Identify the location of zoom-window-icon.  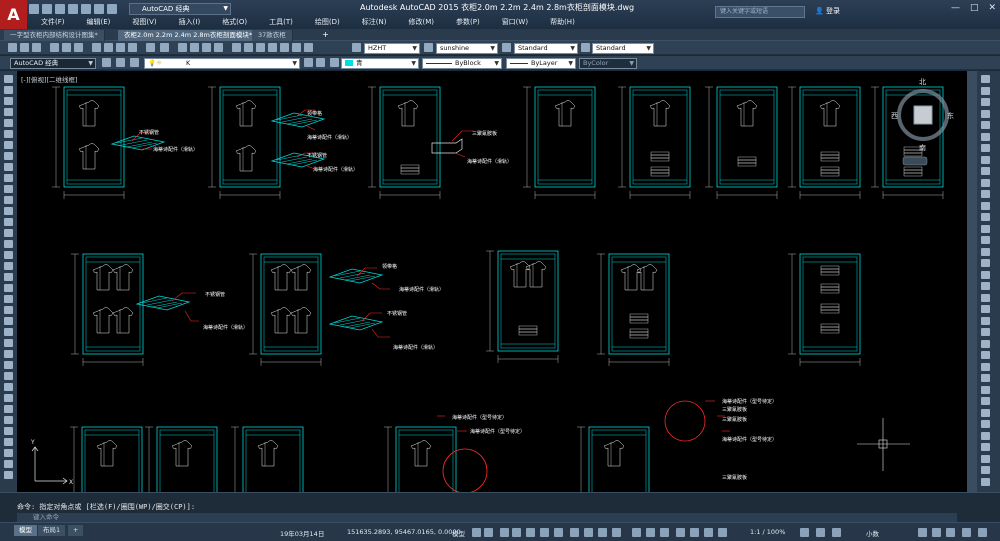
(206, 47).